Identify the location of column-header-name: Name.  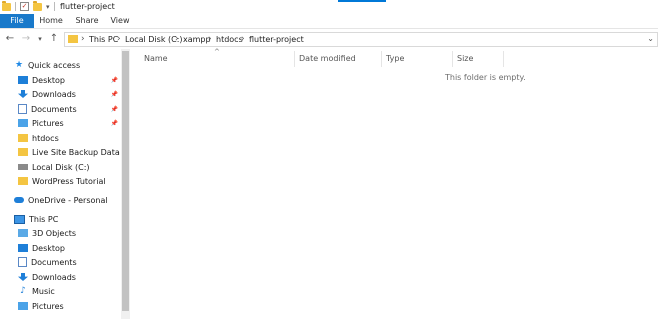
(156, 58).